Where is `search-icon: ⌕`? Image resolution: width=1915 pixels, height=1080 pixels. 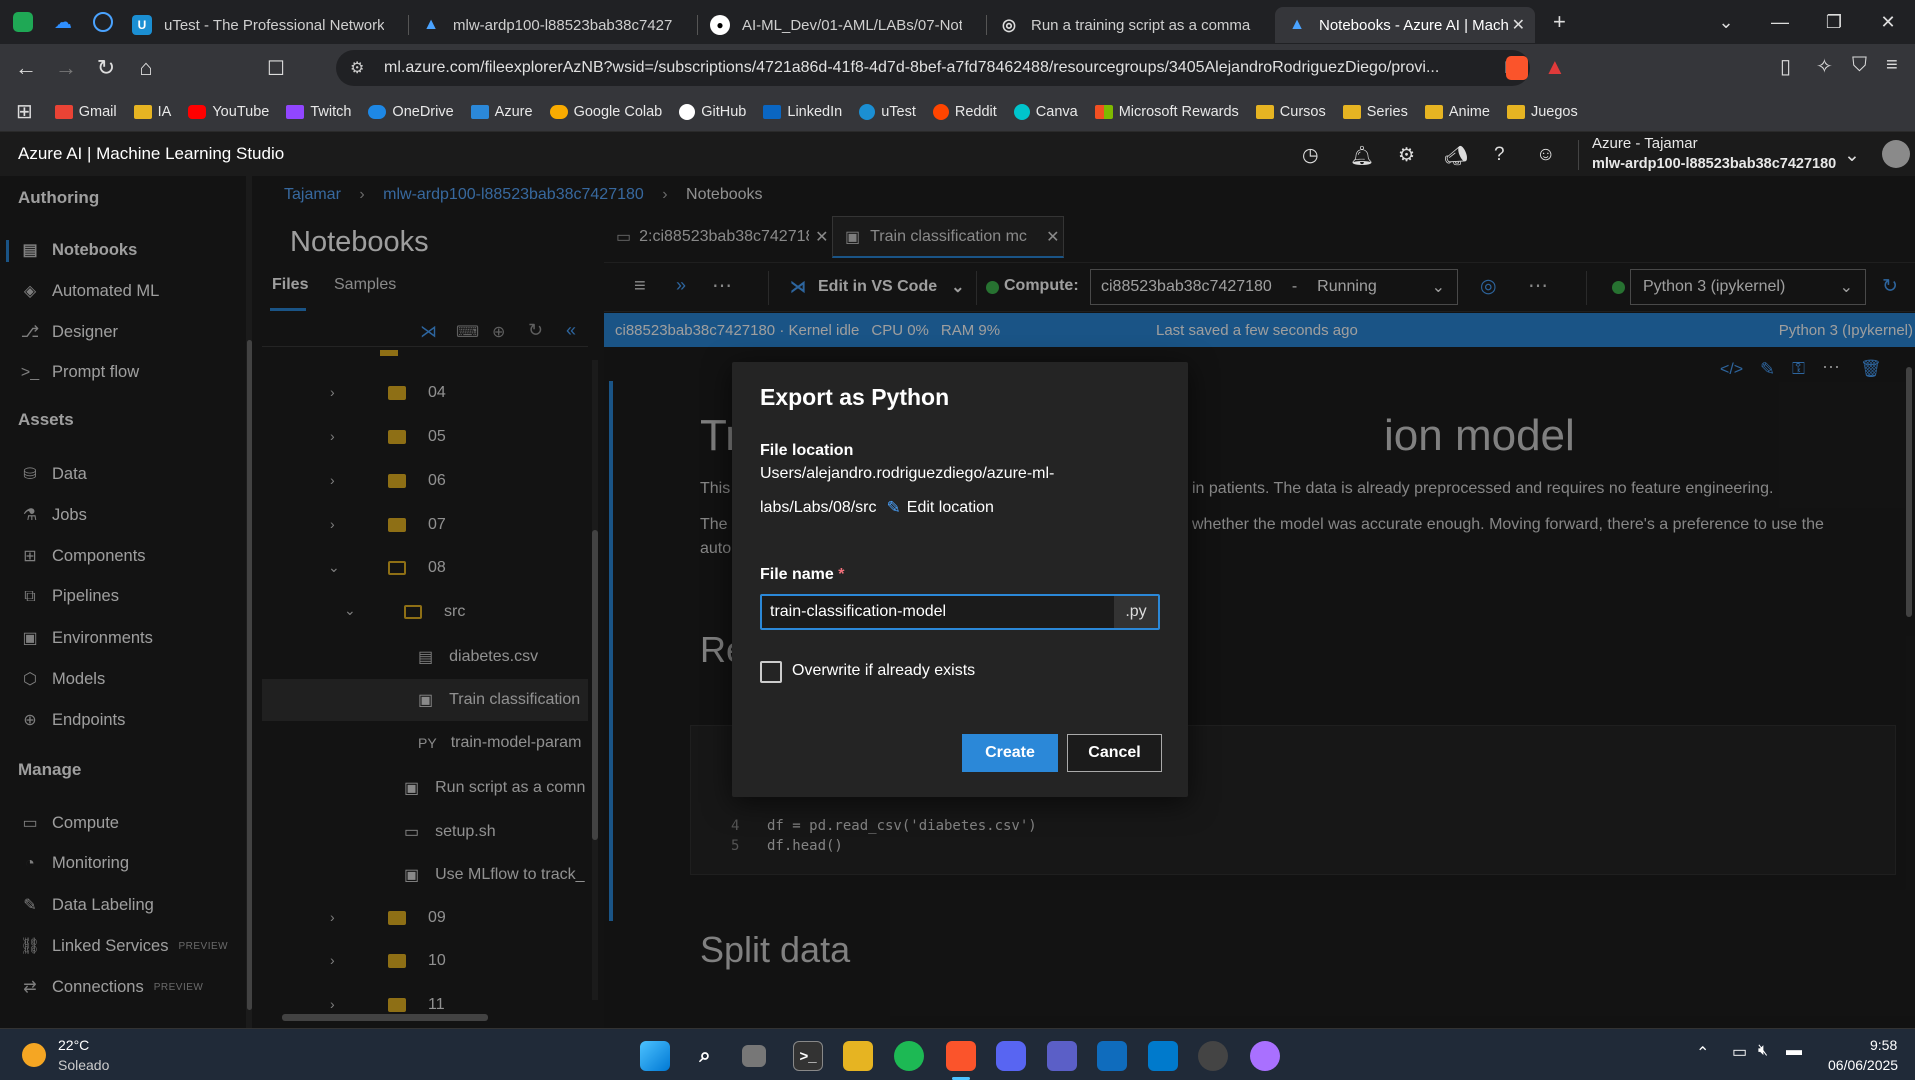
search-icon: ⌕ is located at coordinates (705, 1056).